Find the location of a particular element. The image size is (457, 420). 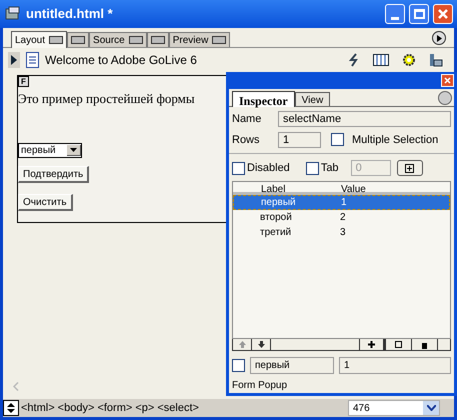

panel-status: Form Popup is located at coordinates (259, 386).